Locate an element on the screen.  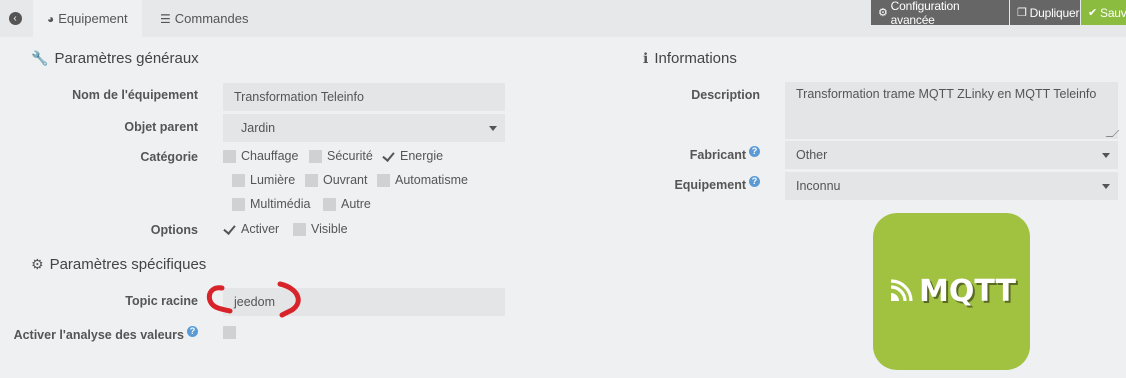
category-automatisme: Automatisme is located at coordinates (422, 180).